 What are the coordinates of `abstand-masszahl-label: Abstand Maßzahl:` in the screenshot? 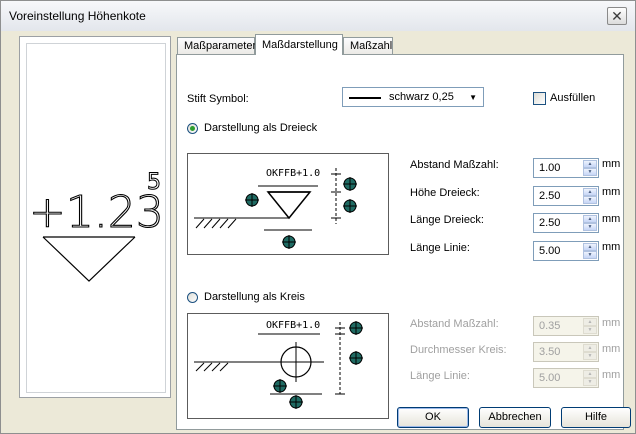 It's located at (454, 165).